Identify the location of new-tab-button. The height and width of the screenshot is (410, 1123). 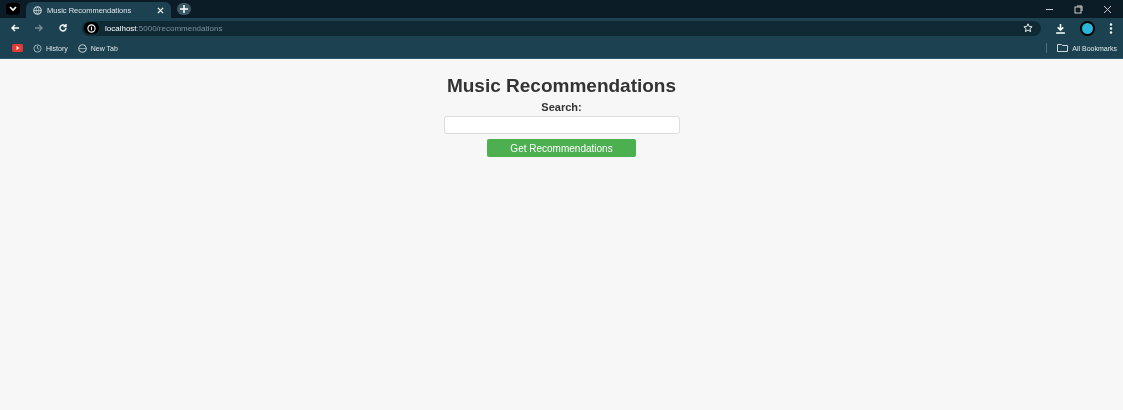
(184, 9).